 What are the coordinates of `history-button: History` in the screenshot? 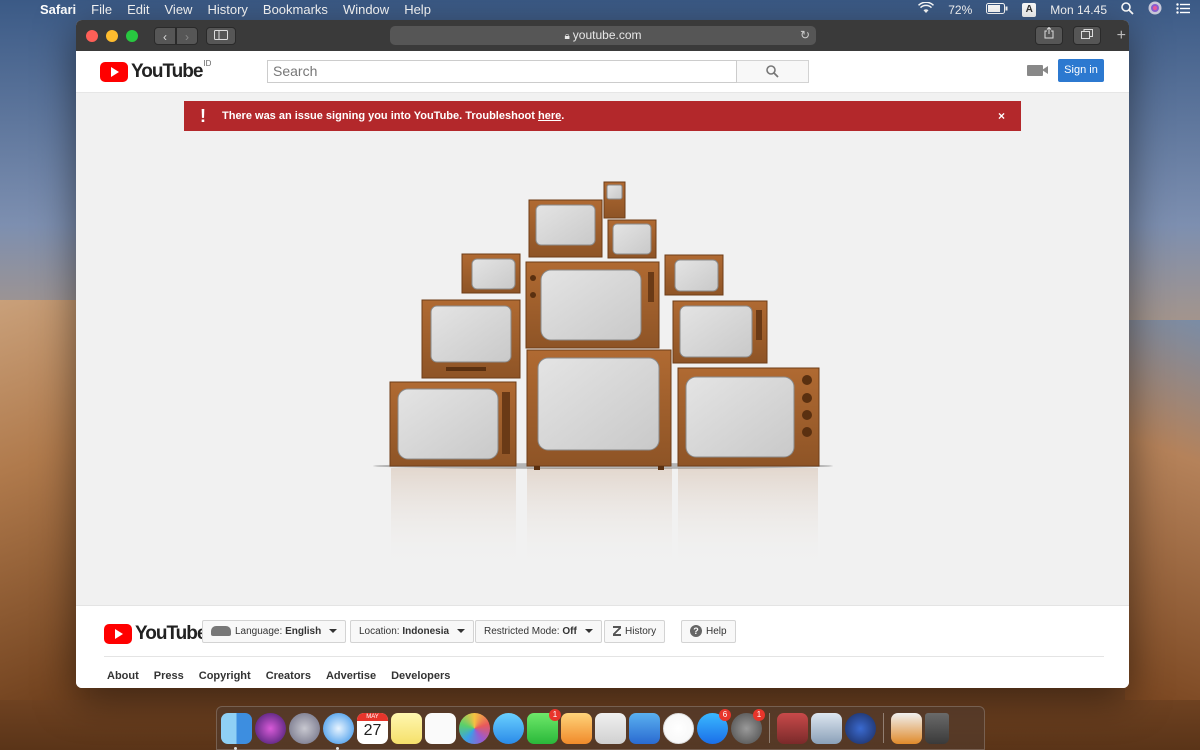 It's located at (635, 631).